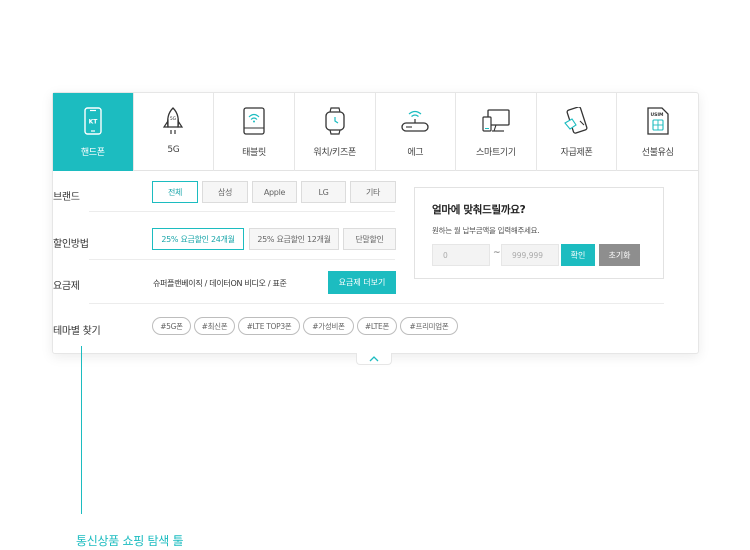 This screenshot has width=750, height=550. What do you see at coordinates (269, 326) in the screenshot?
I see `theme-tag-lte-top3: #LTE TOP3폰` at bounding box center [269, 326].